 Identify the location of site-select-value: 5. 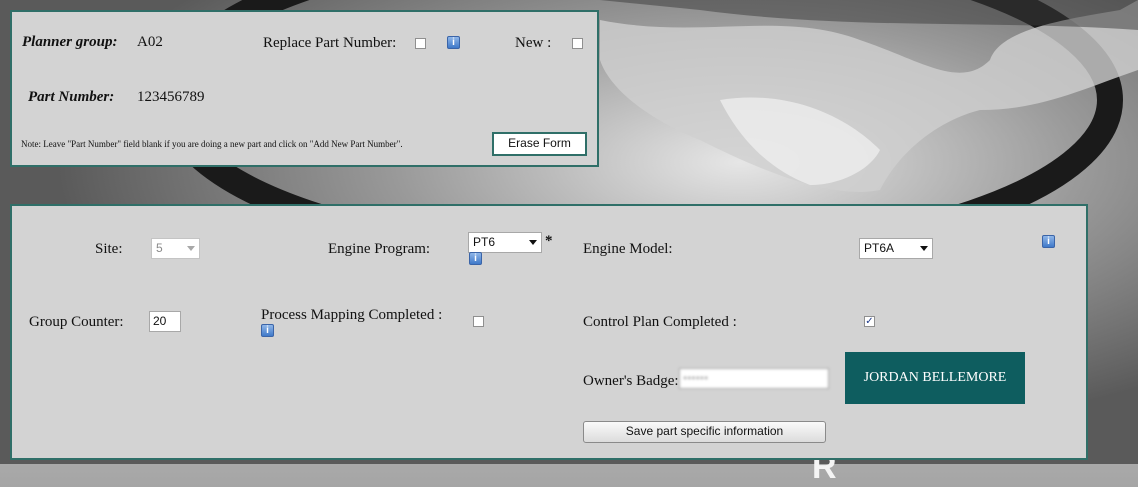
(159, 248).